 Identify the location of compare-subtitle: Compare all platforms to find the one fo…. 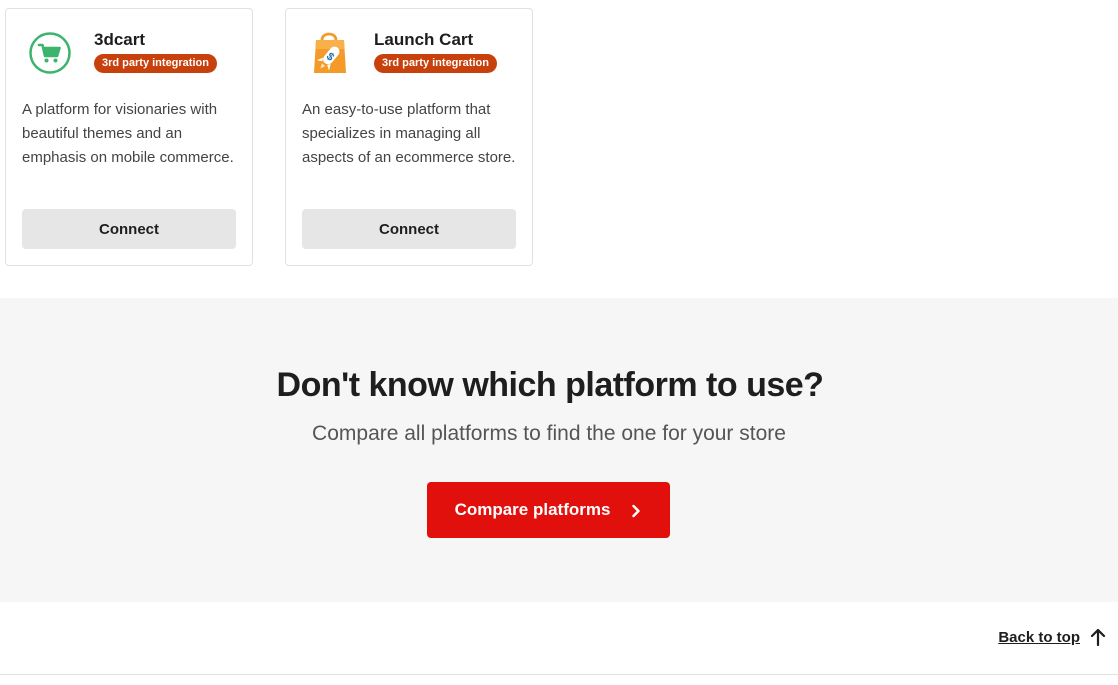
(549, 433).